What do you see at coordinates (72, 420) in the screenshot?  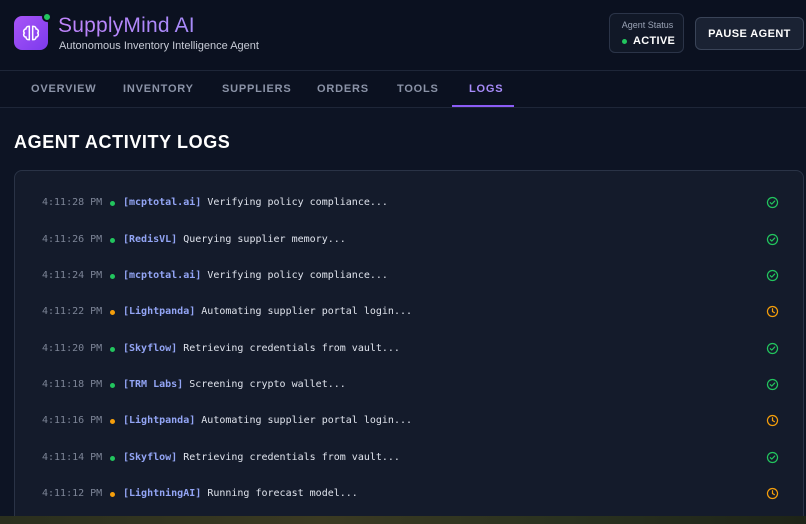 I see `log-timestamp: 4:11:16 PM` at bounding box center [72, 420].